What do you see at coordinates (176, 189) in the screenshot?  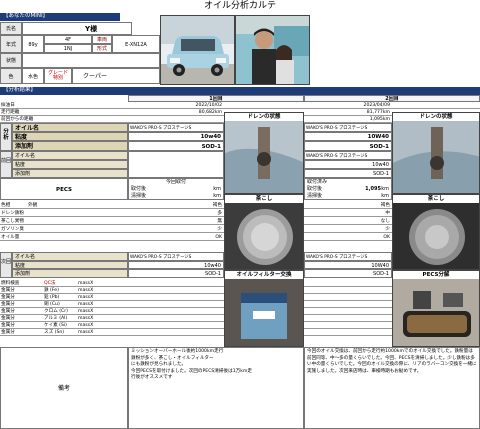 I see `r1-pecs: 今回取付 取付後 km 清掃後 km` at bounding box center [176, 189].